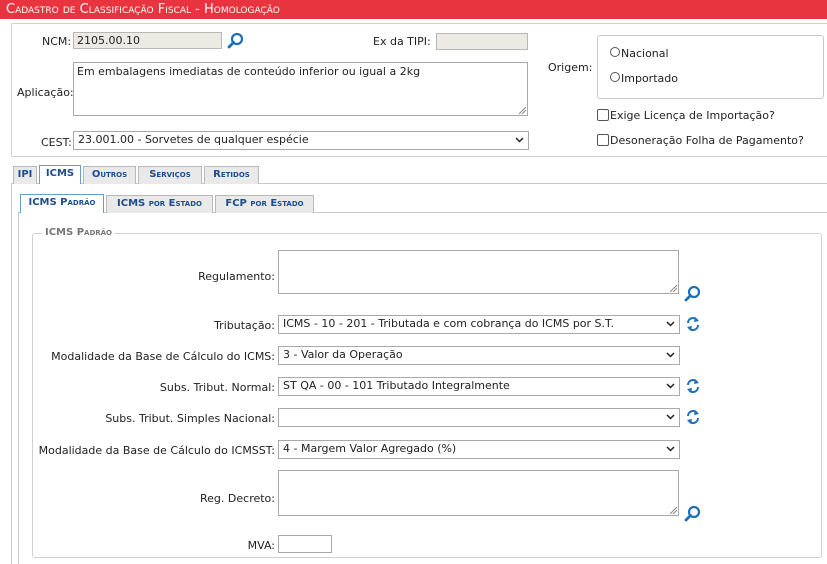 Image resolution: width=827 pixels, height=564 pixels. Describe the element at coordinates (236, 276) in the screenshot. I see `regulamento-label: Regulamento:` at that location.